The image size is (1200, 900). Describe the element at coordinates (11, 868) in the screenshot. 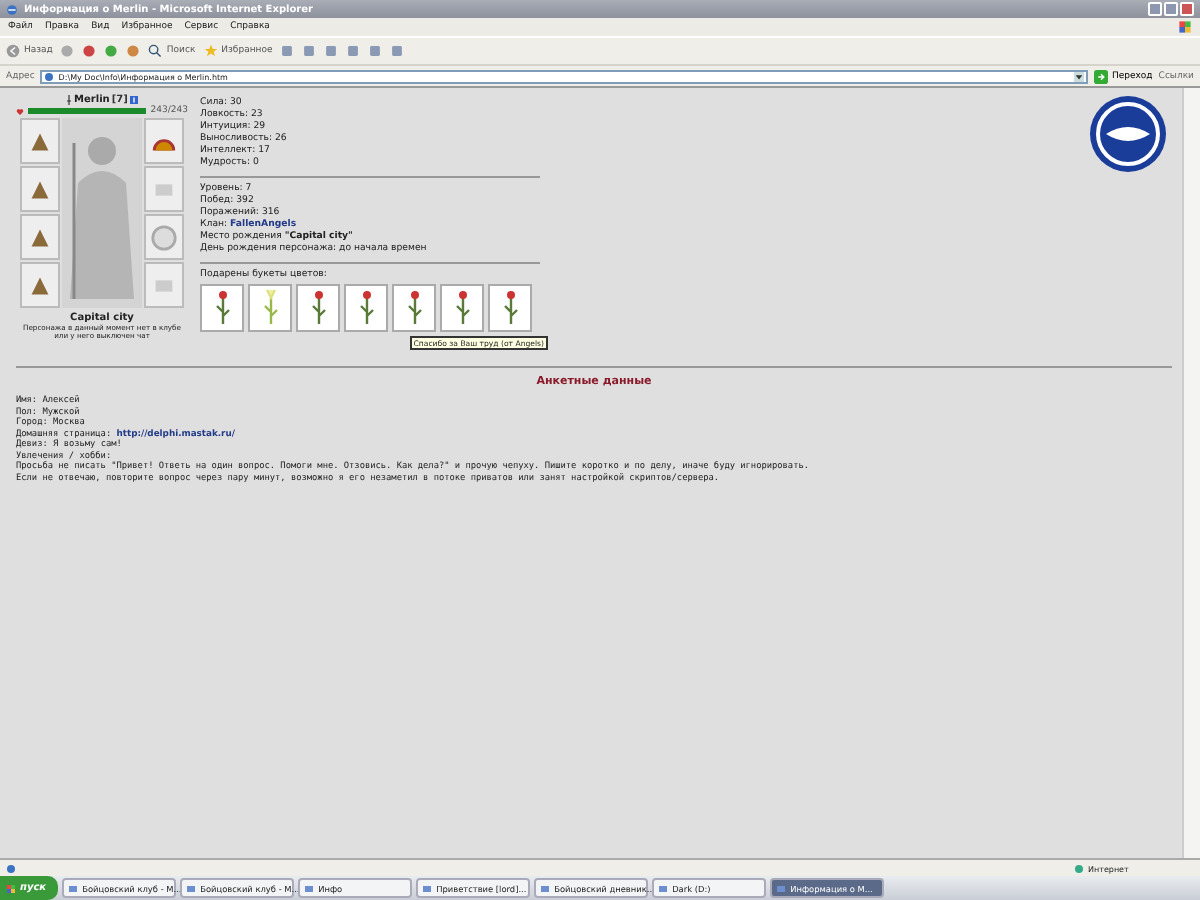

I see `page-status-icon` at that location.